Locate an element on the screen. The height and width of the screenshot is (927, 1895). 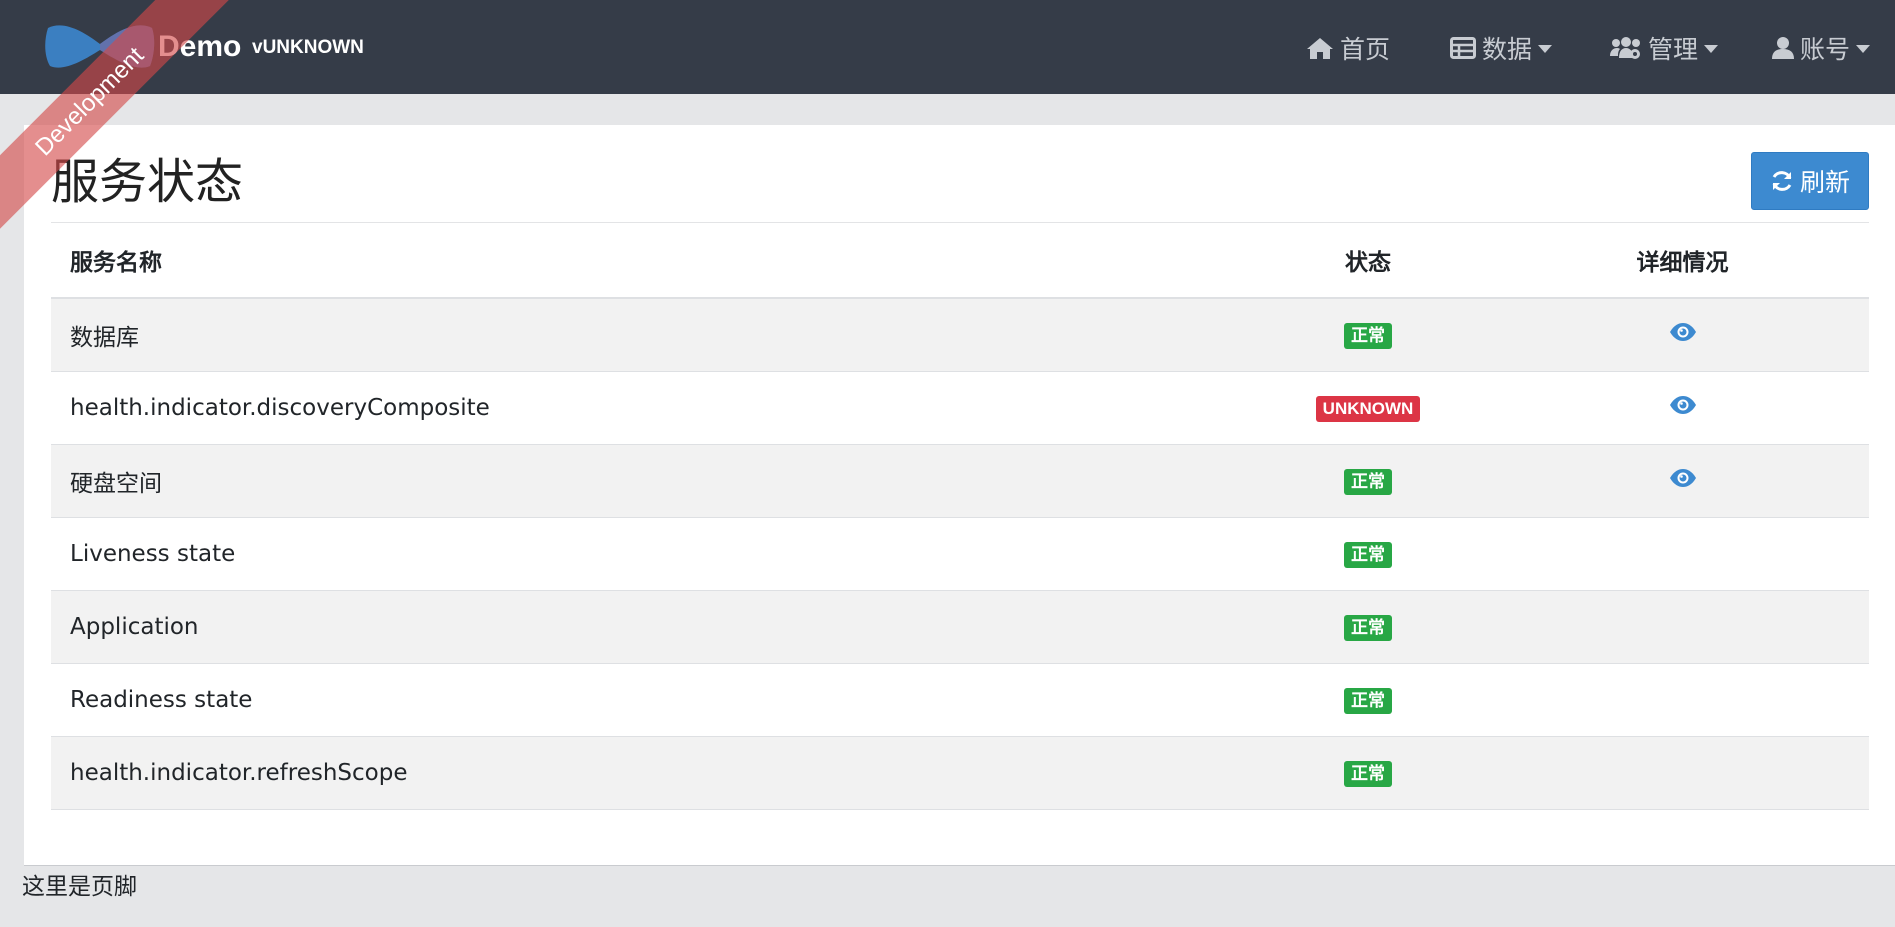
service-name-cell: 数据库 is located at coordinates (645, 335).